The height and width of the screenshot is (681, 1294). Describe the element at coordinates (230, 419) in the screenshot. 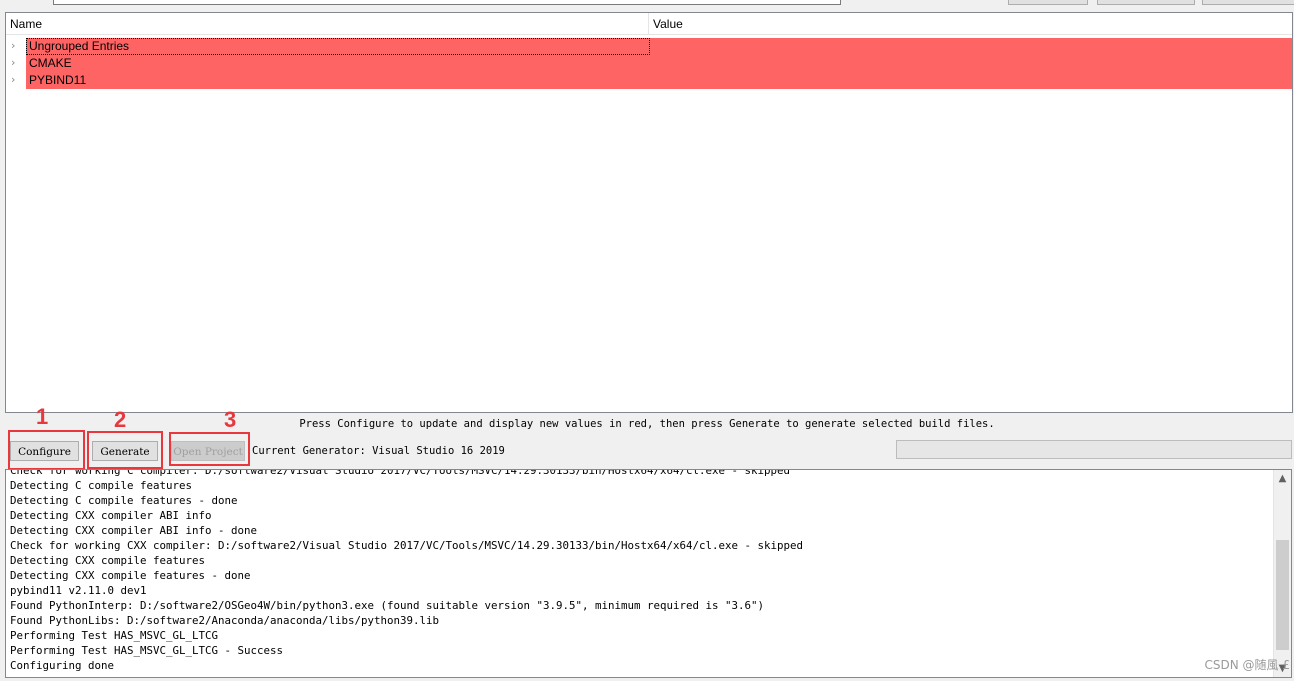

I see `step-marker-3: 3` at that location.